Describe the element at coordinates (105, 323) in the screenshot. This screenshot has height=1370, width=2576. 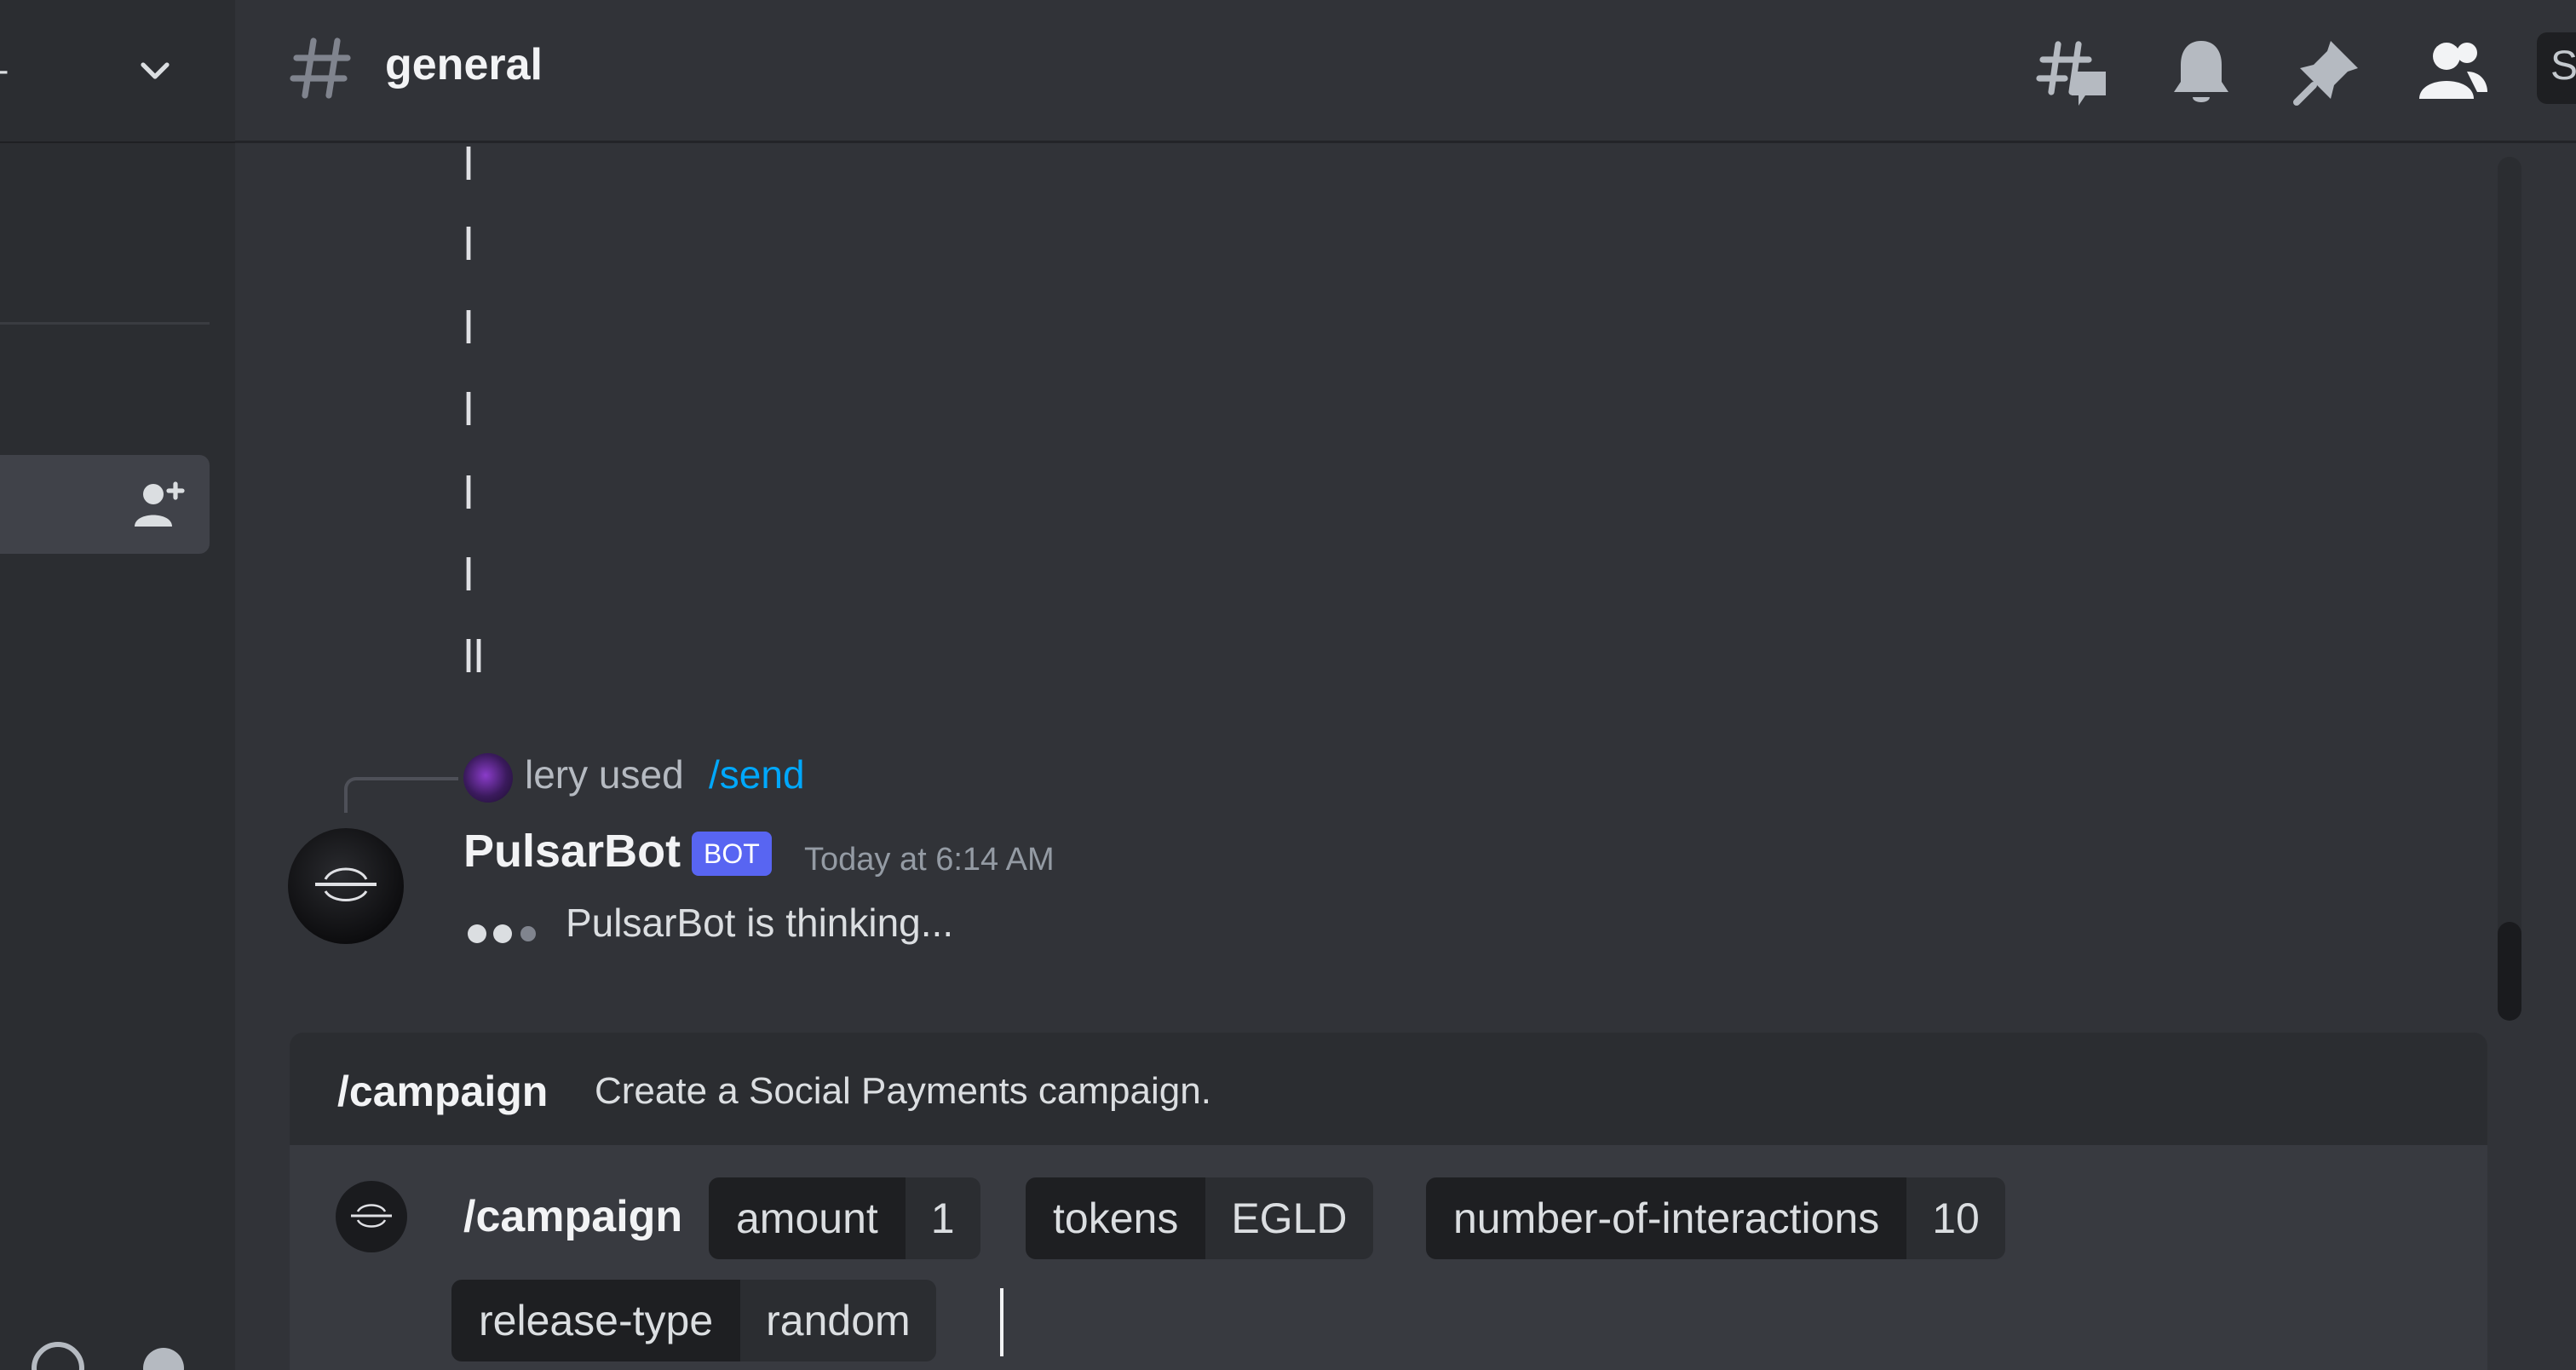
I see `sidebar-divider` at that location.